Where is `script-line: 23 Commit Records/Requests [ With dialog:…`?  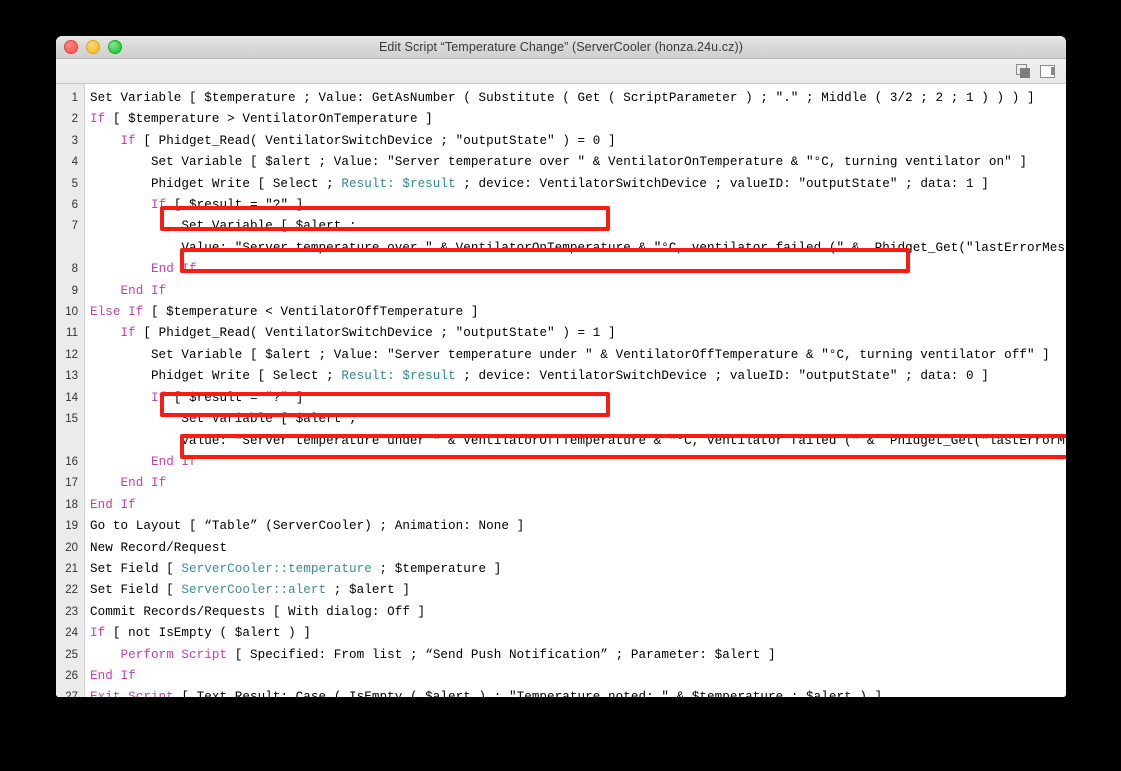
script-line: 23 Commit Records/Requests [ With dialog:… is located at coordinates (561, 612).